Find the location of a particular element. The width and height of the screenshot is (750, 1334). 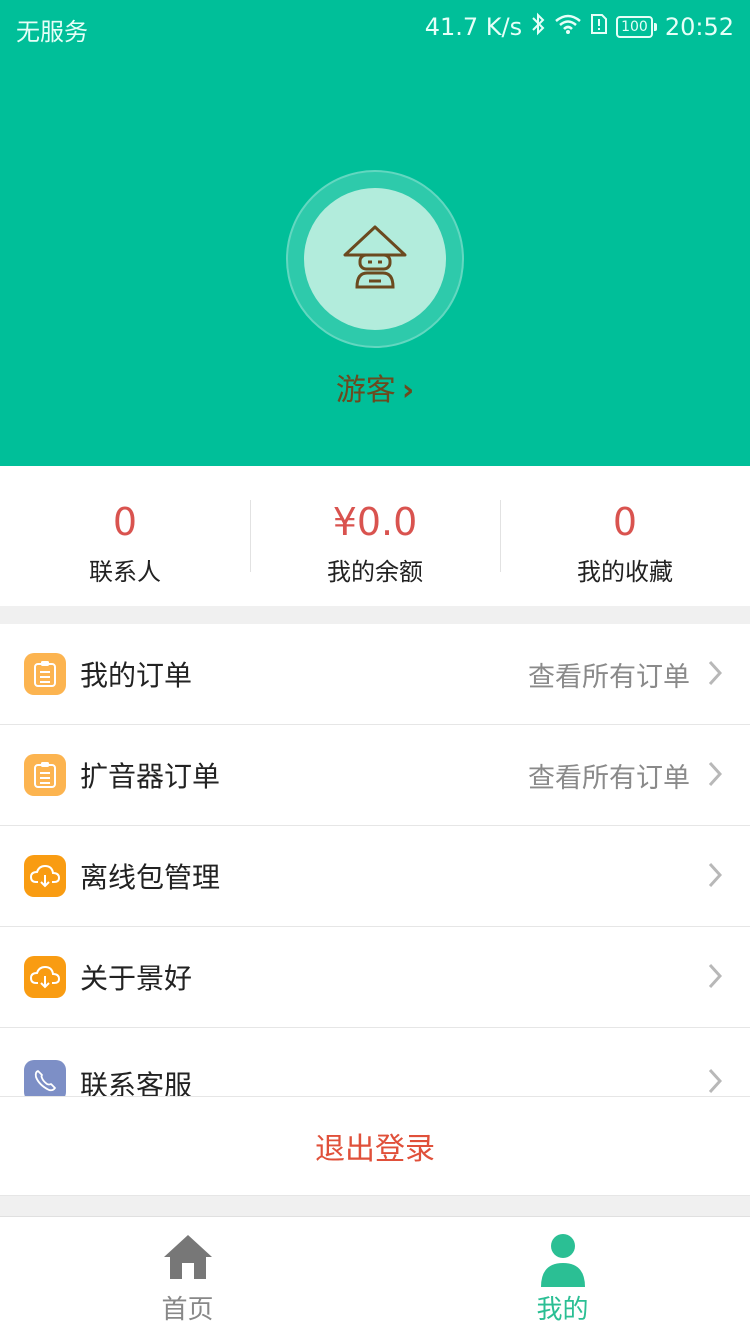

tab-label: 我的 is located at coordinates (562, 1310).